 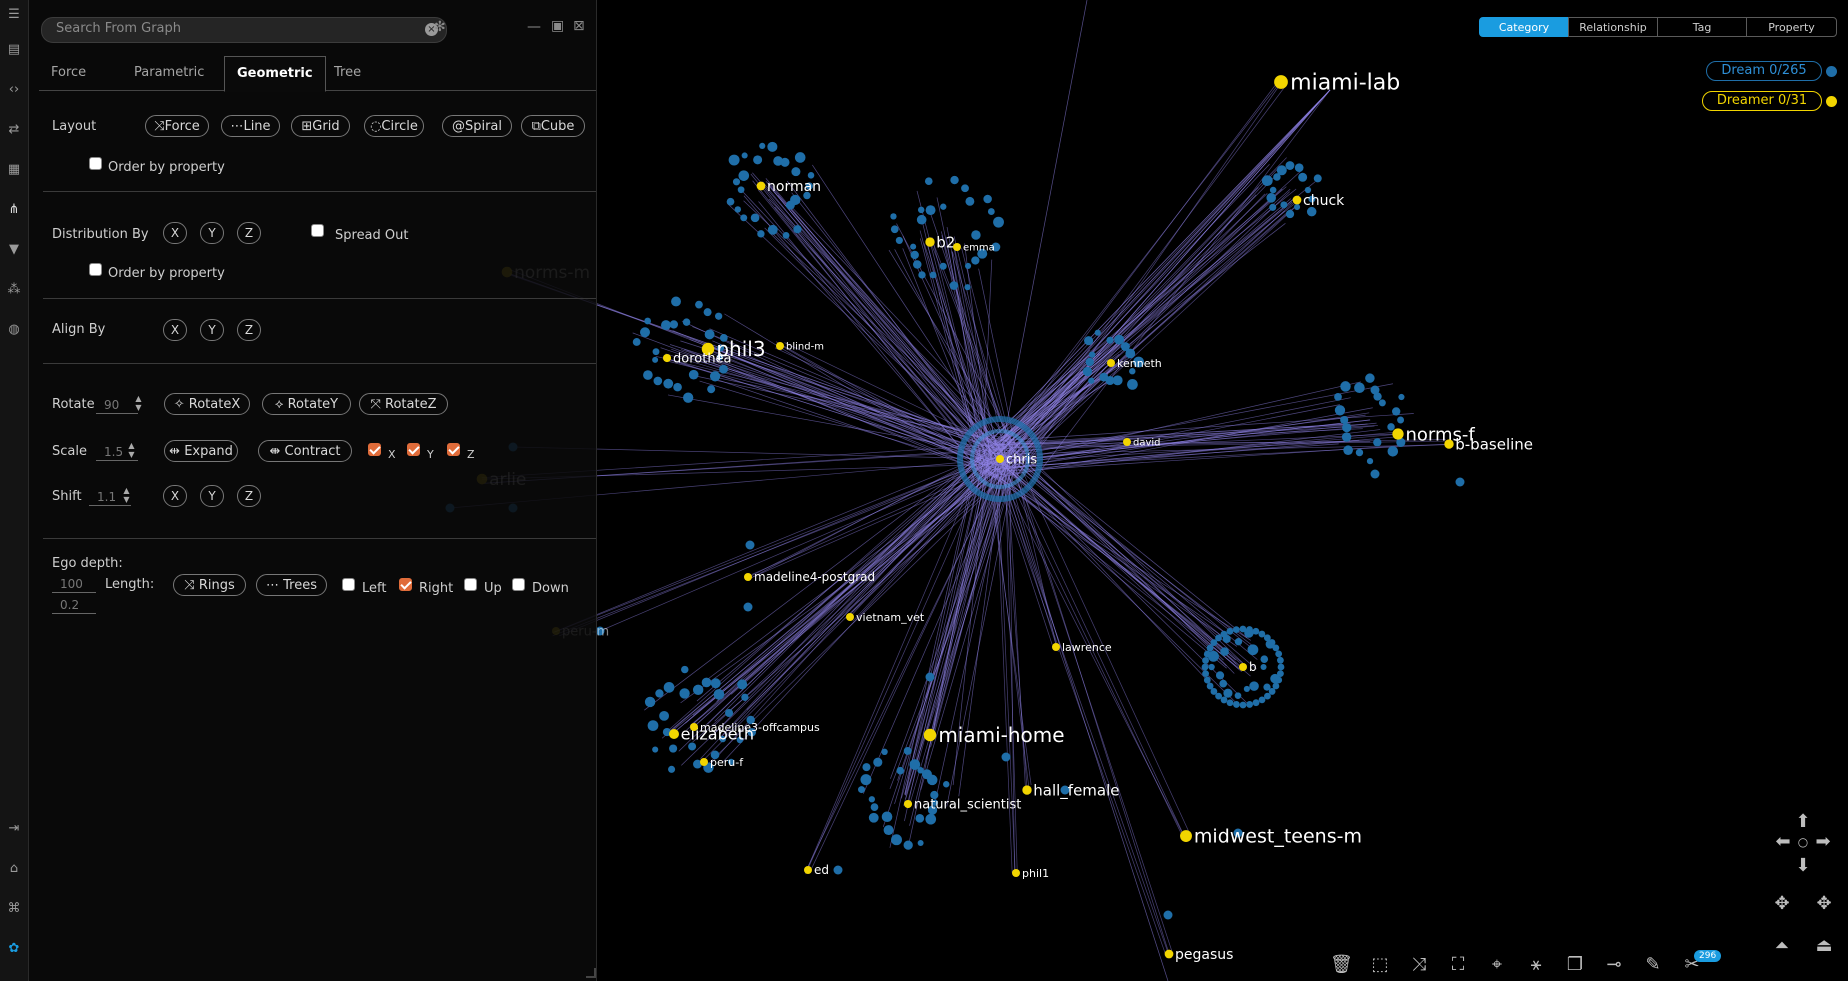 What do you see at coordinates (74, 605) in the screenshot?
I see `ego-length-input: 0.2` at bounding box center [74, 605].